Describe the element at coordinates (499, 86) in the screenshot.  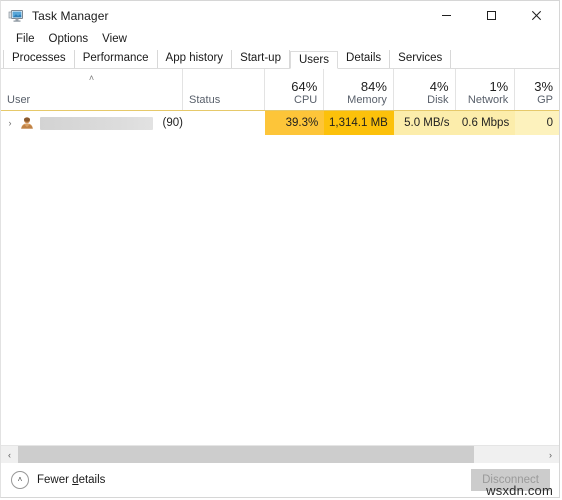
I see `network-total-percent: 1%` at that location.